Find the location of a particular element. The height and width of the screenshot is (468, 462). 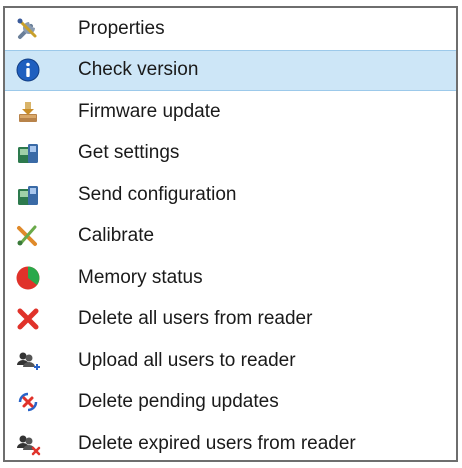

menu-item-label: Properties is located at coordinates (121, 28).